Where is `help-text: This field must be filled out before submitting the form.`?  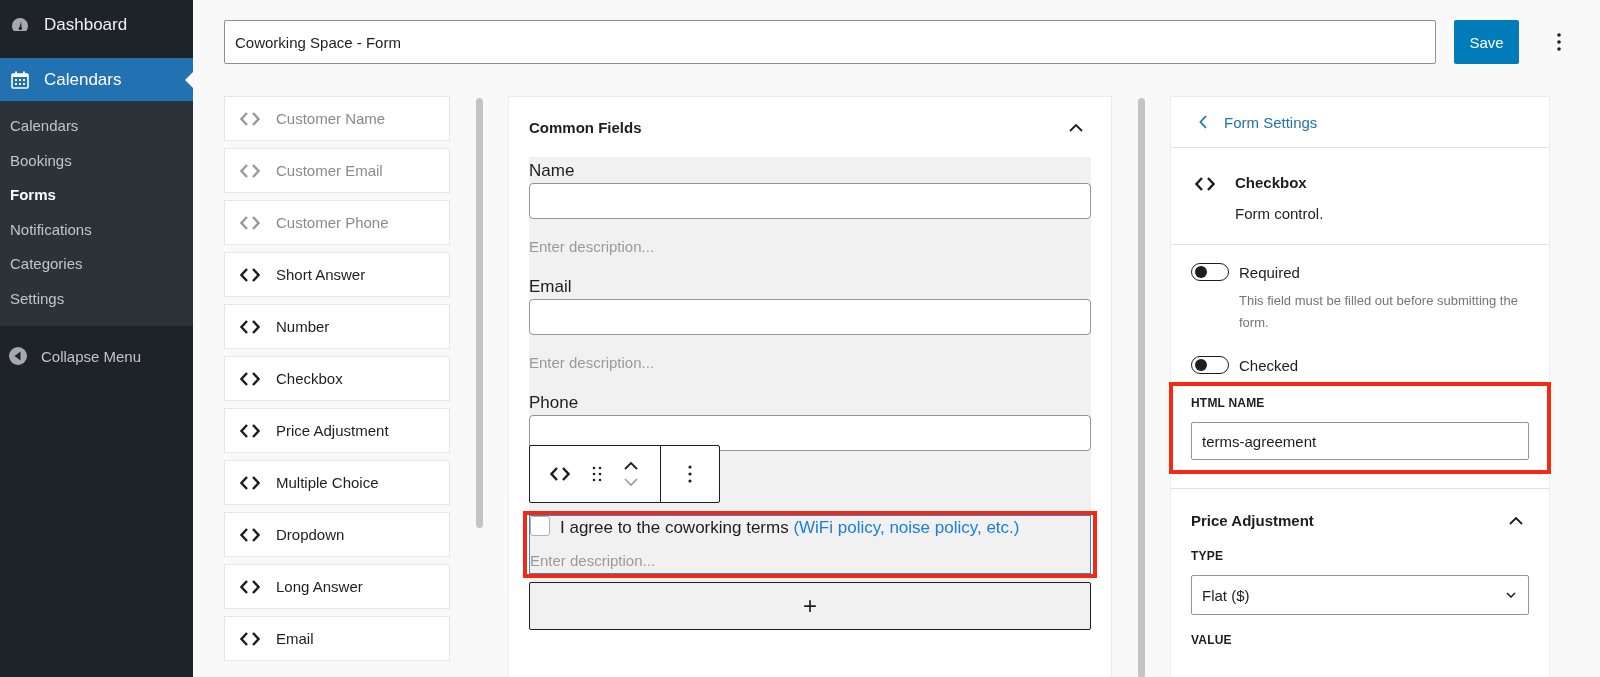 help-text: This field must be filled out before submitting the form. is located at coordinates (1379, 312).